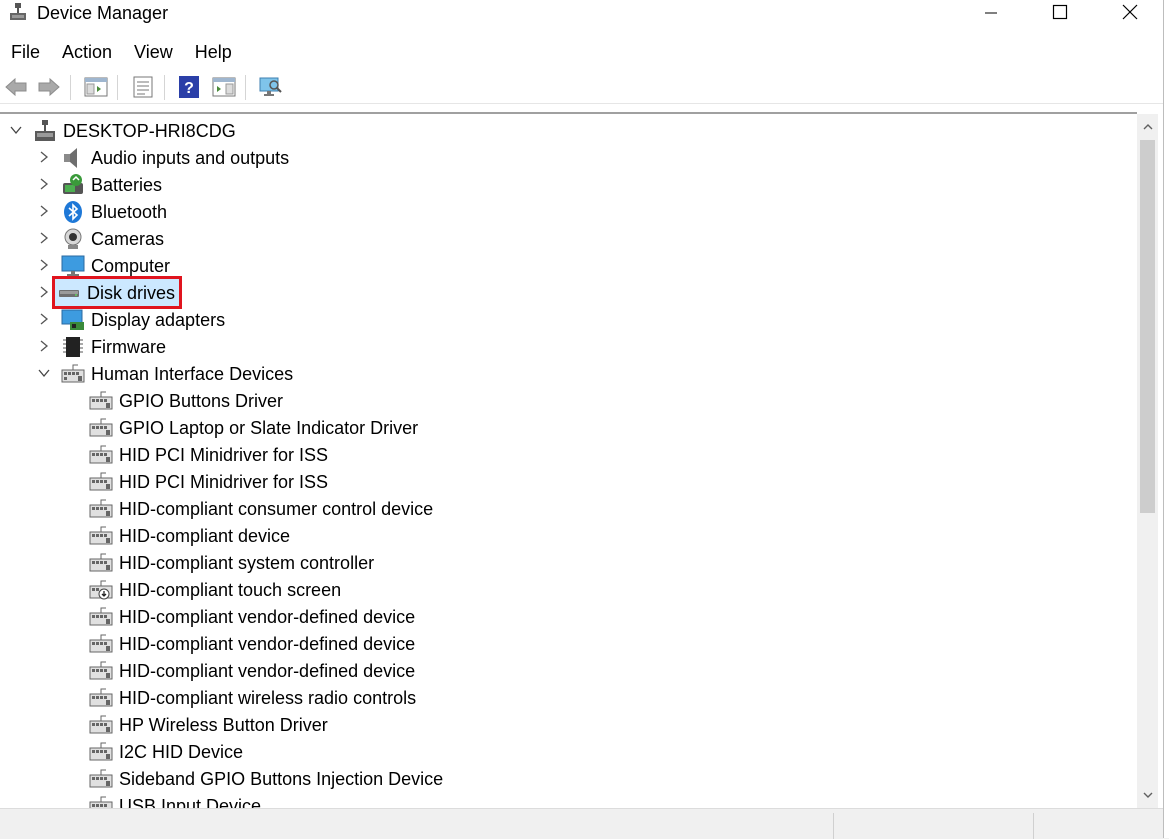 This screenshot has height=839, width=1169. Describe the element at coordinates (269, 427) in the screenshot. I see `device-label: GPIO Laptop or Slate Indicator Driver` at that location.